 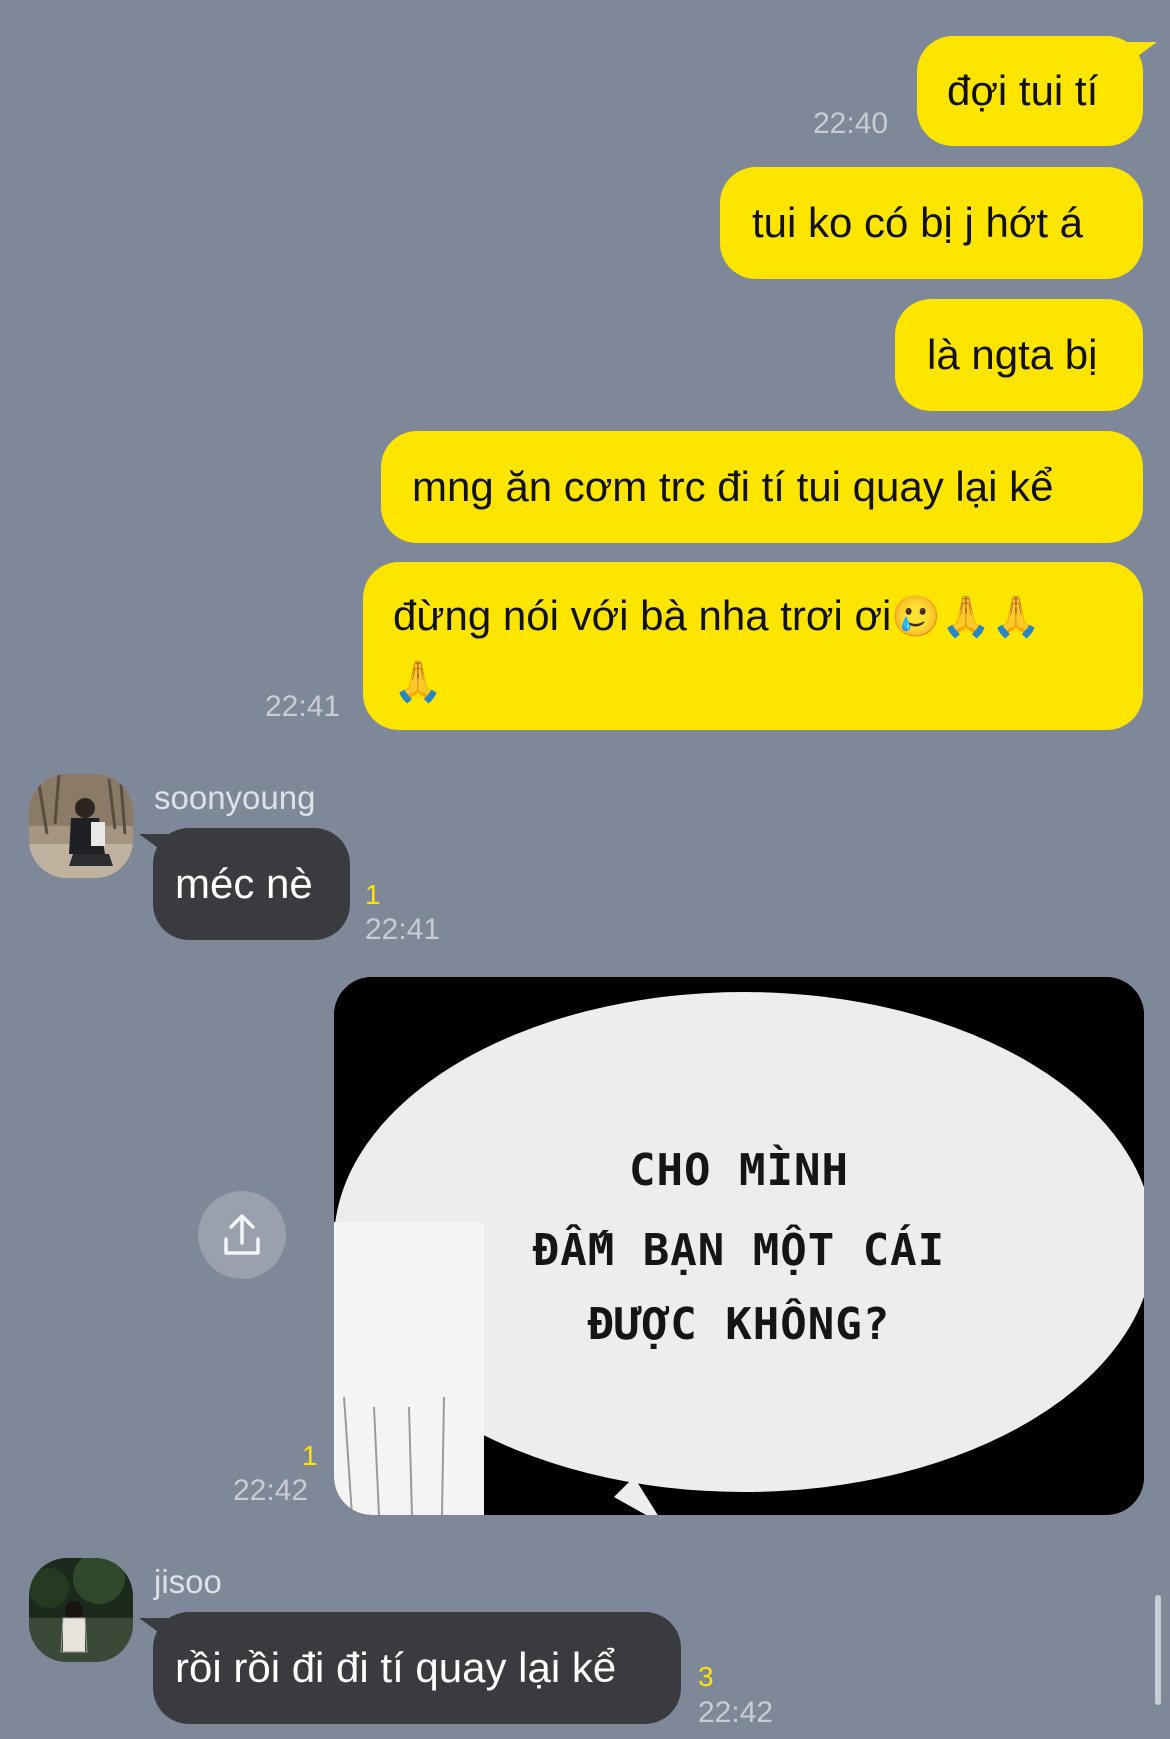 I want to click on outgoing-message-1: đợi tui tí, so click(x=1037, y=91).